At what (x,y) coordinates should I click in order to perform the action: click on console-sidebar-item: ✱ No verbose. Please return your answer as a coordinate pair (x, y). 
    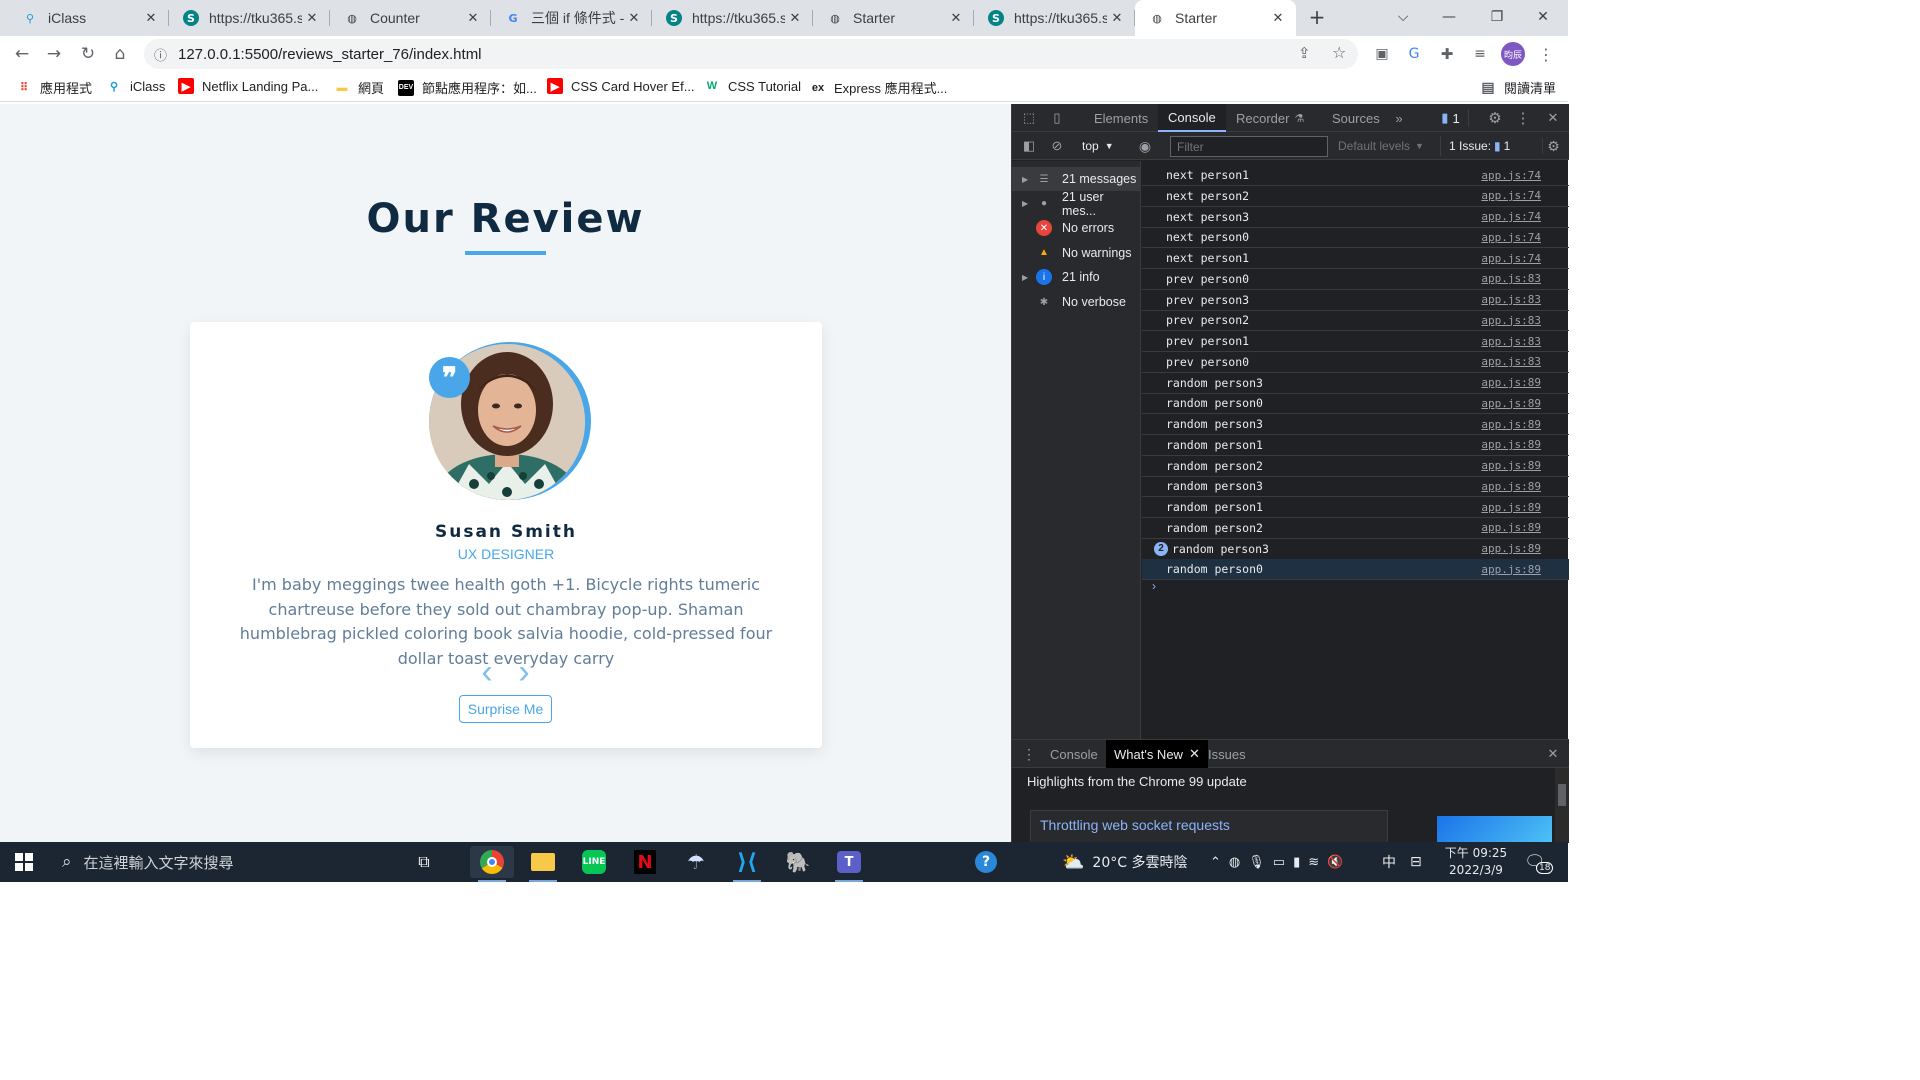
    Looking at the image, I should click on (1076, 302).